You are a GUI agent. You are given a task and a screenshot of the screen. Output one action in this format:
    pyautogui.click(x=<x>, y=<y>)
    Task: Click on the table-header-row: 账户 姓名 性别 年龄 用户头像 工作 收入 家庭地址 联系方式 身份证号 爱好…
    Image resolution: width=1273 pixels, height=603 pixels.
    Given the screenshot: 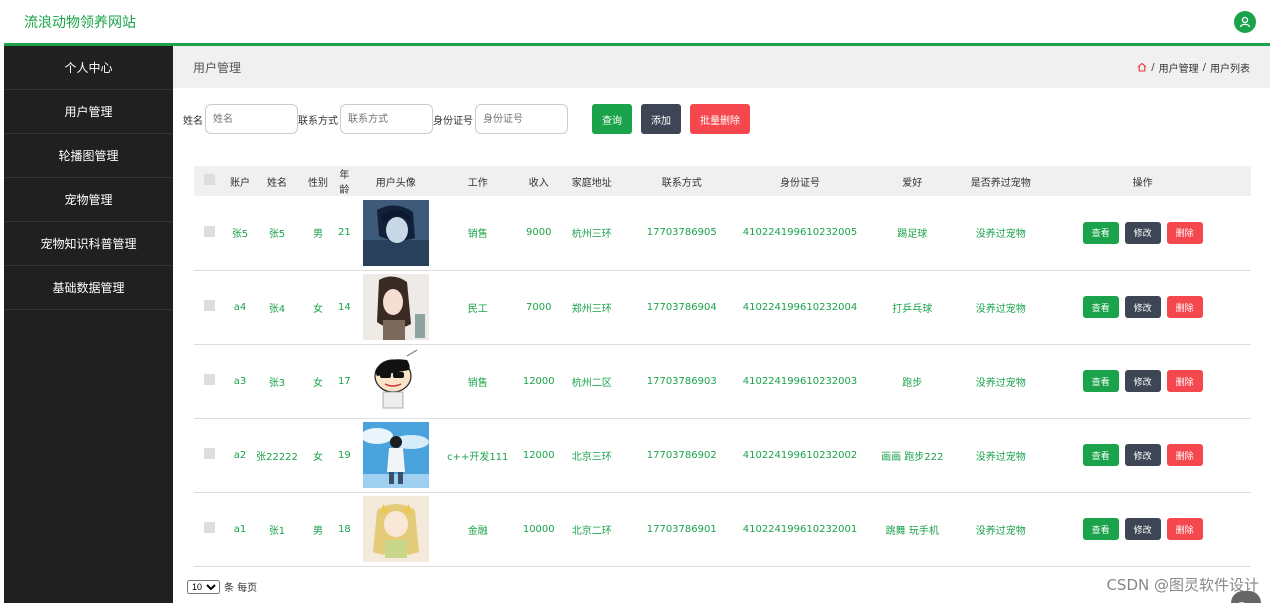 What is the action you would take?
    pyautogui.click(x=722, y=181)
    